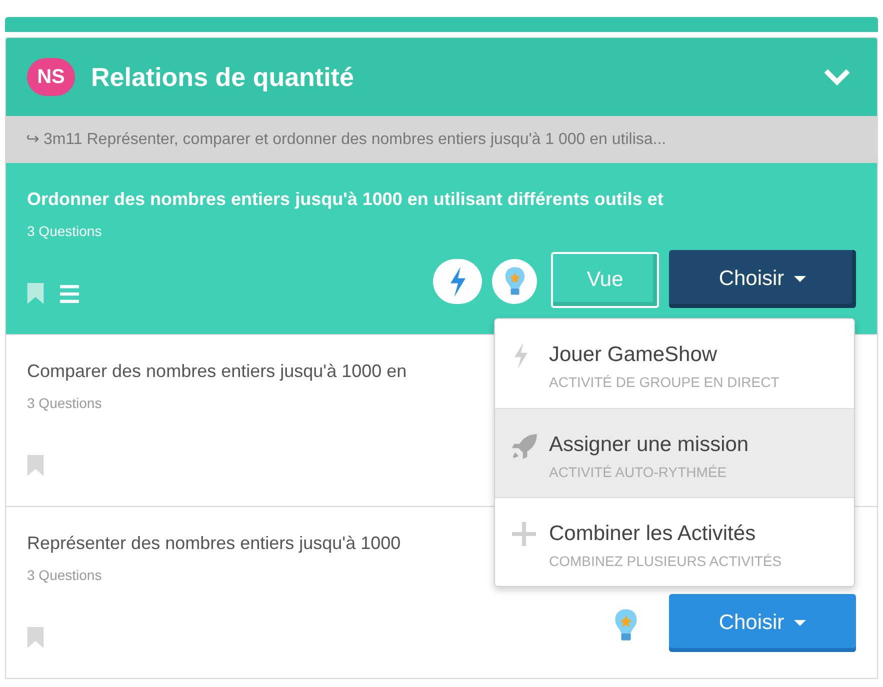 This screenshot has height=687, width=883. Describe the element at coordinates (345, 199) in the screenshot. I see `activity-title: Ordonner des nombres entiers jusqu'à 1000 en utilisant différents outils et` at that location.